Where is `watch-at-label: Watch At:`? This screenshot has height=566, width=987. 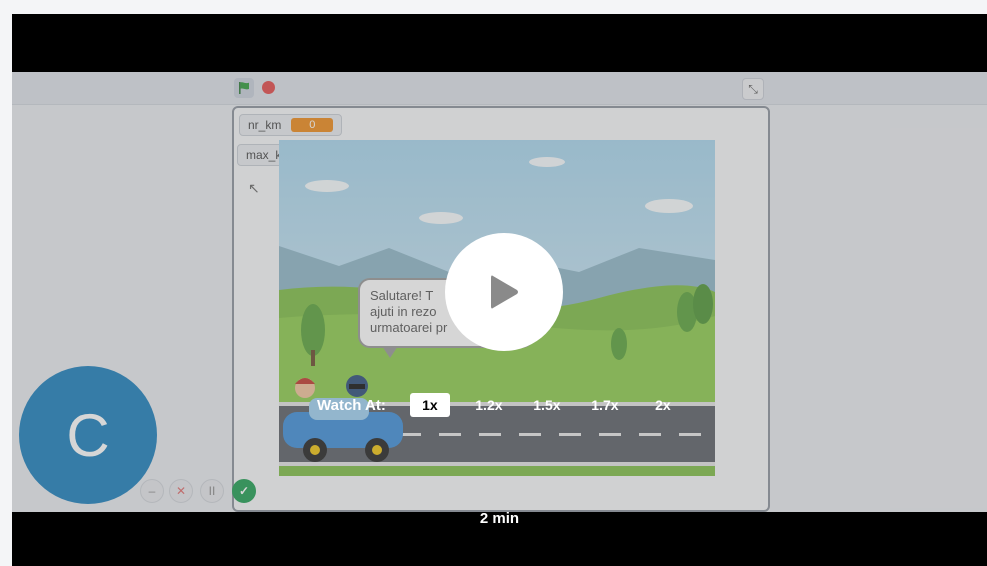
watch-at-label: Watch At: is located at coordinates (351, 405).